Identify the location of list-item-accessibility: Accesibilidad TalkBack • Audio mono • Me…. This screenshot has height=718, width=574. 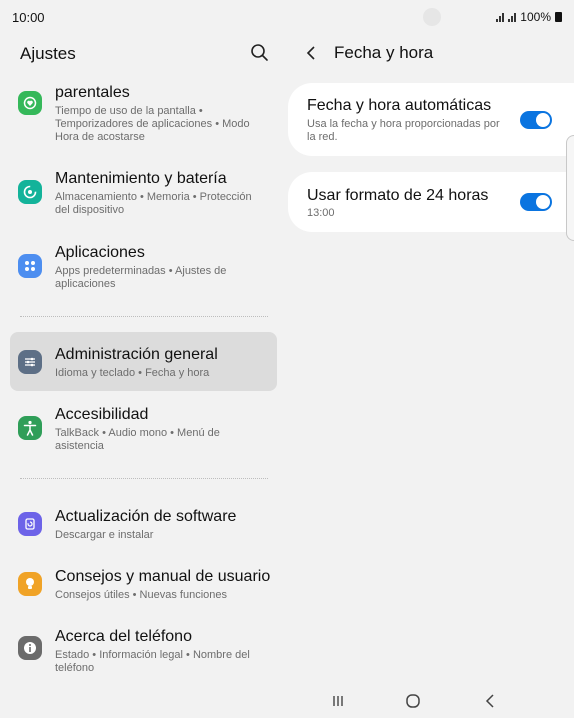
(143, 430).